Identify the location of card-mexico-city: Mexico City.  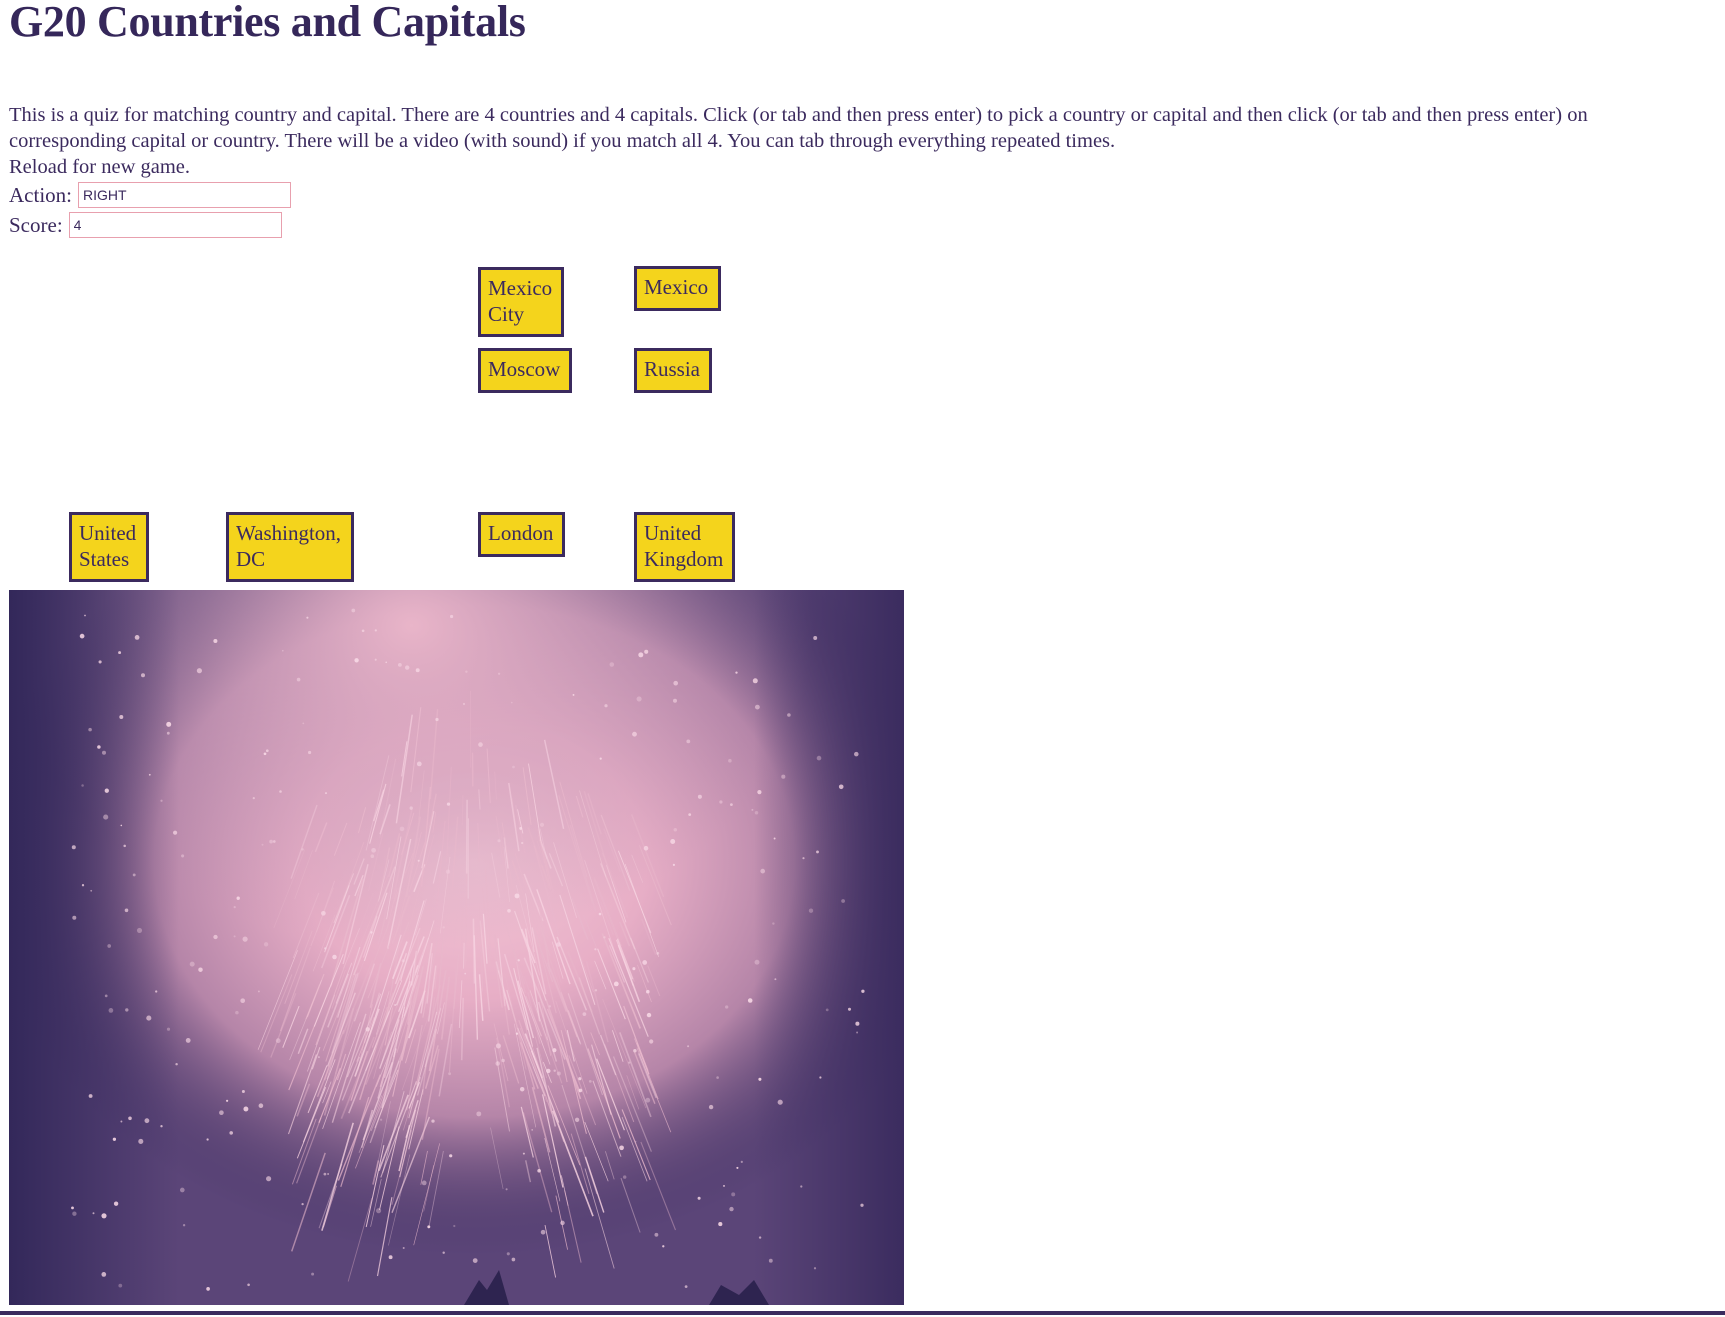
(521, 302).